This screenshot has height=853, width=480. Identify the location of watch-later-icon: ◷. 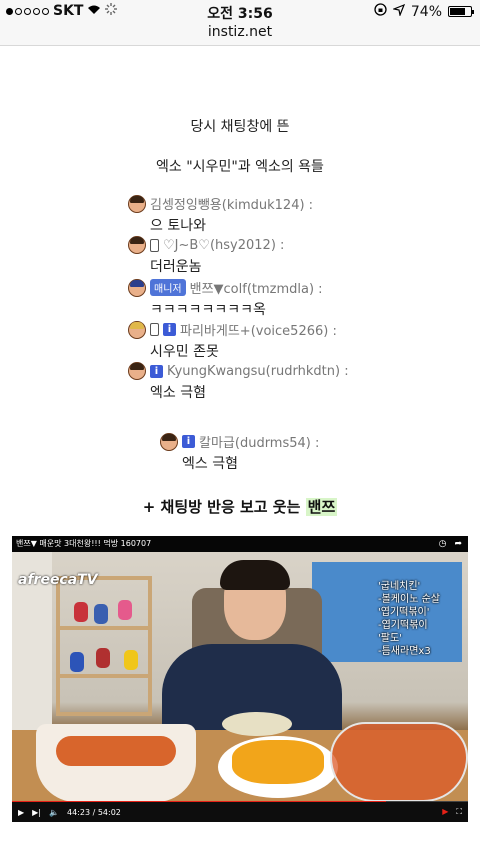
(443, 544).